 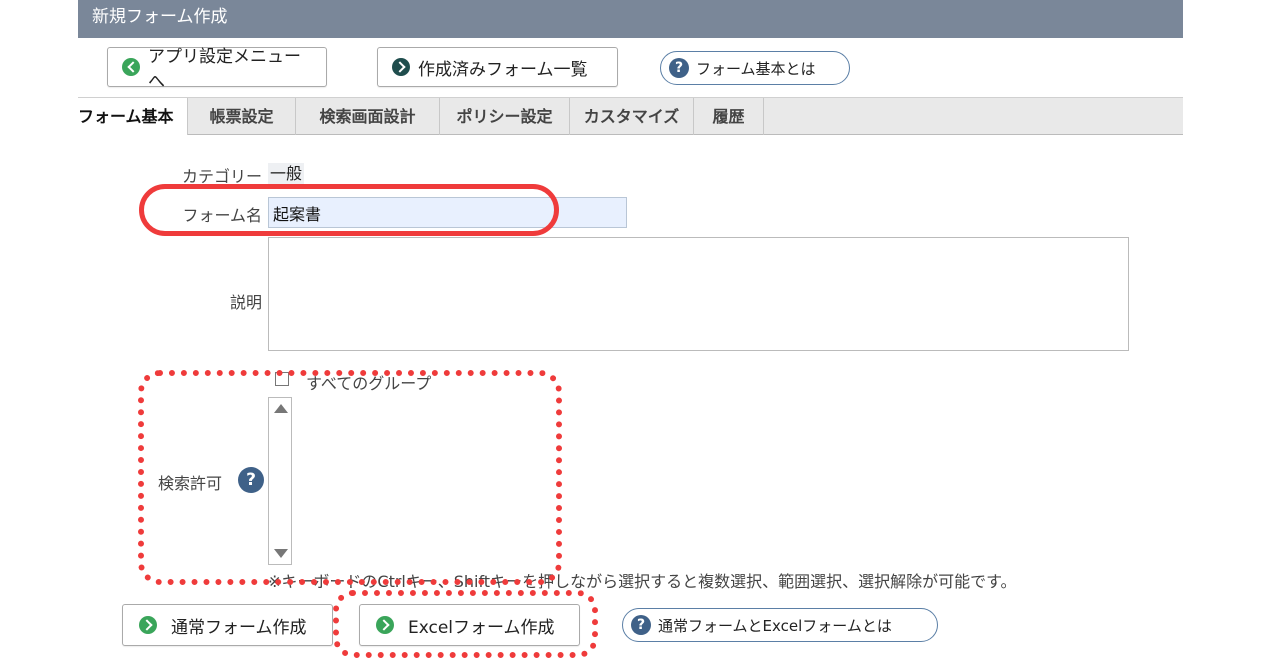 I want to click on tab-search-screen-design: 検索画面設計, so click(x=368, y=116).